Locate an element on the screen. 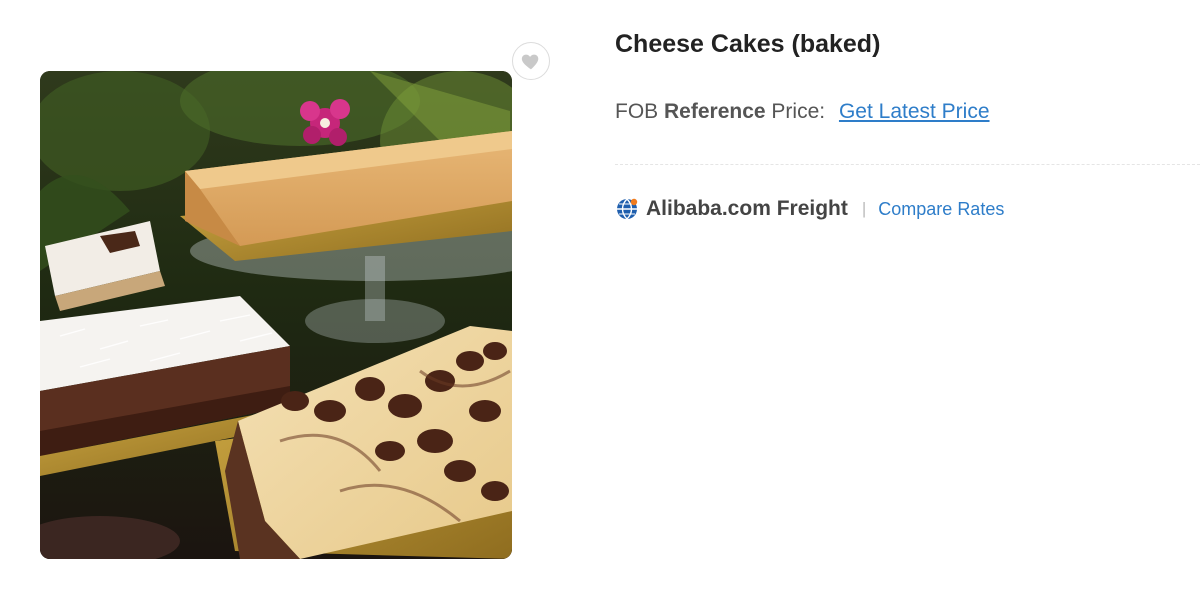 The height and width of the screenshot is (605, 1200). price-emphasis: Reference is located at coordinates (715, 111).